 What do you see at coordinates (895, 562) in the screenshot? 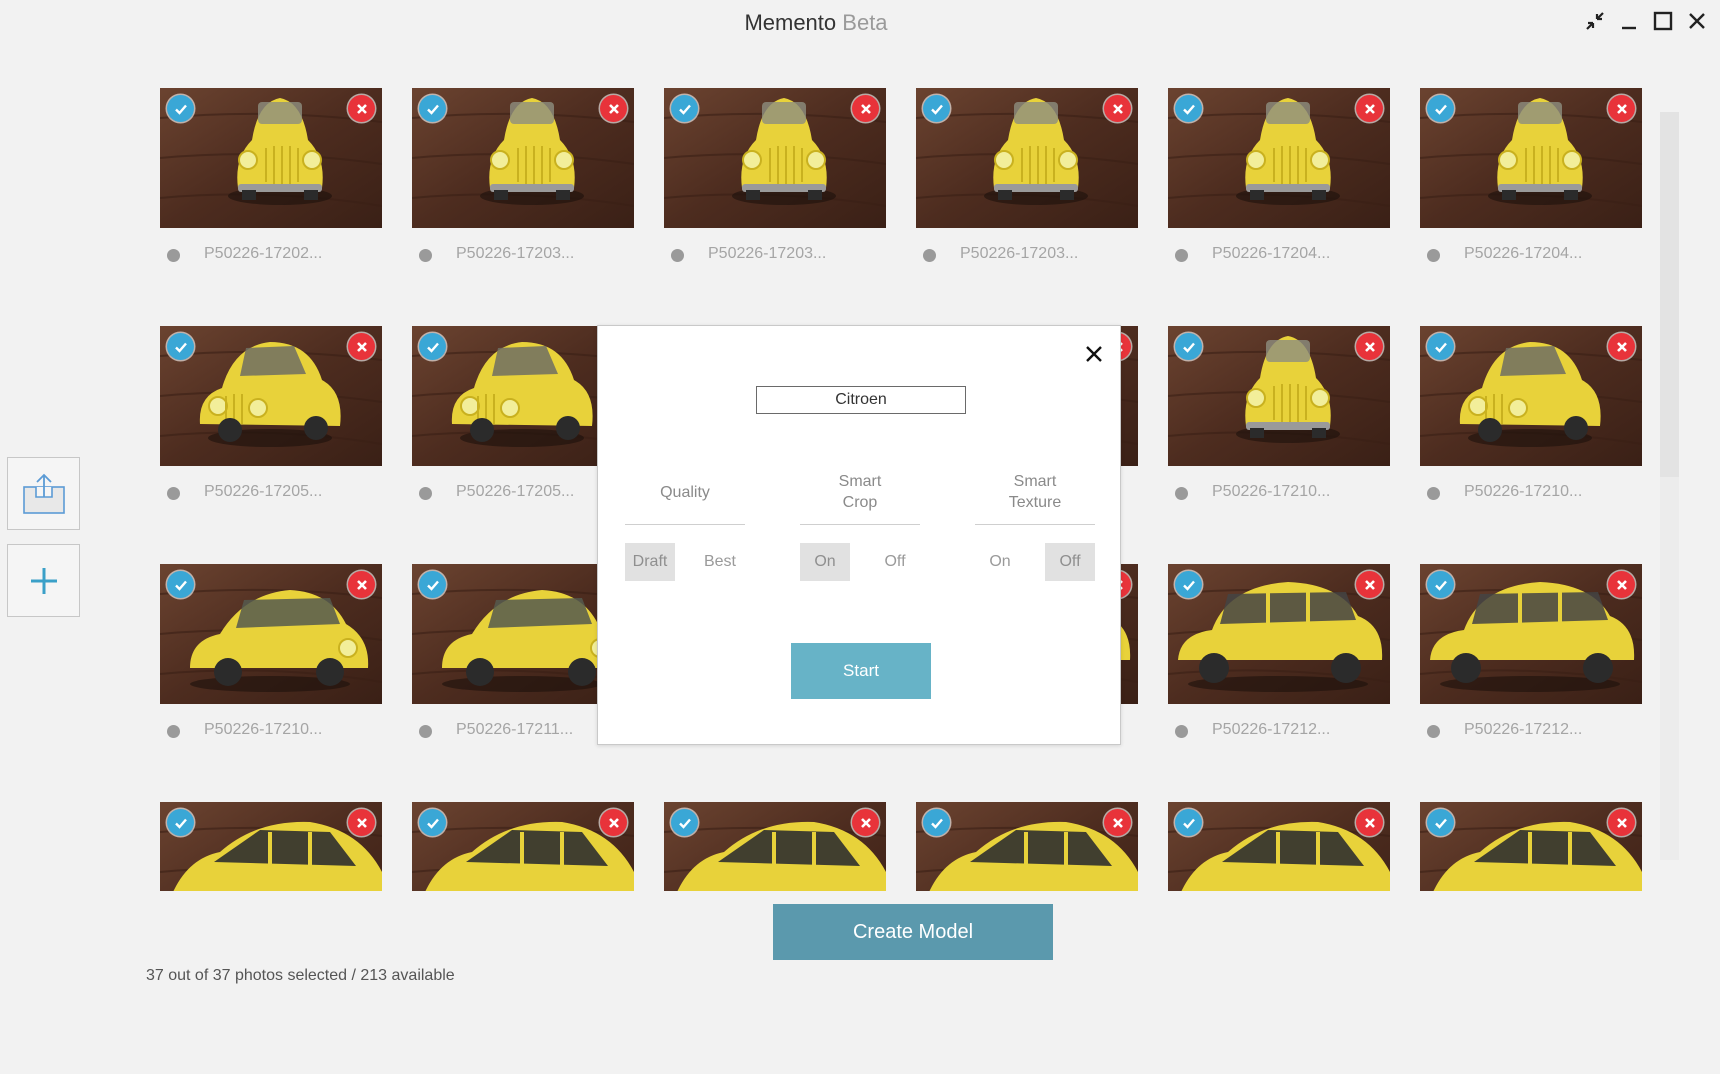
I see `smart-crop-off-button: Off` at bounding box center [895, 562].